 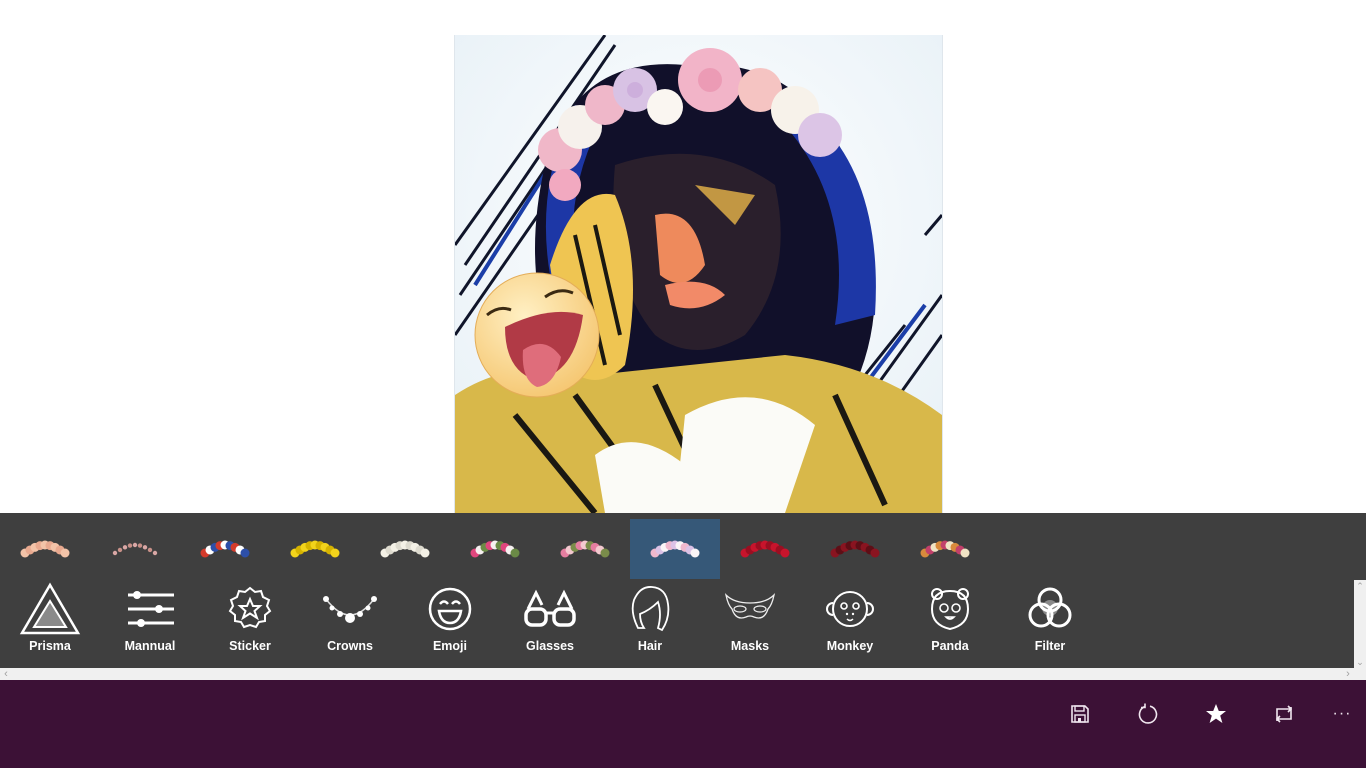 What do you see at coordinates (150, 646) in the screenshot?
I see `tool-label: Mannual` at bounding box center [150, 646].